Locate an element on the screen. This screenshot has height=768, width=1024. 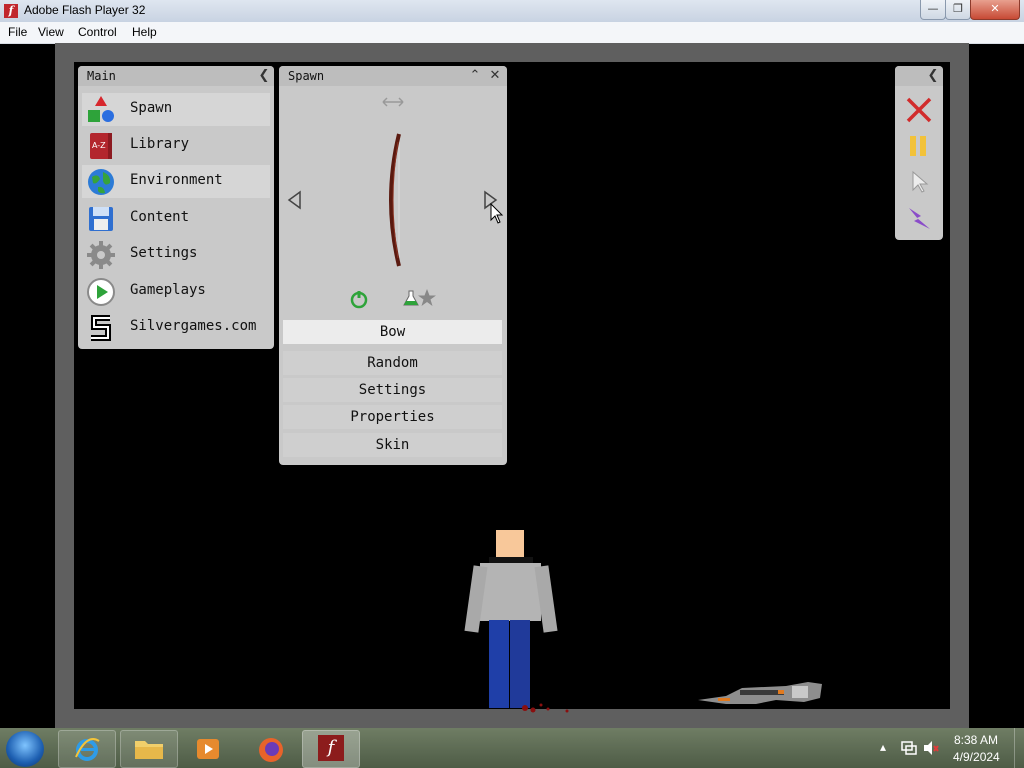
mouse-cursor-icon is located at coordinates (497, 213).